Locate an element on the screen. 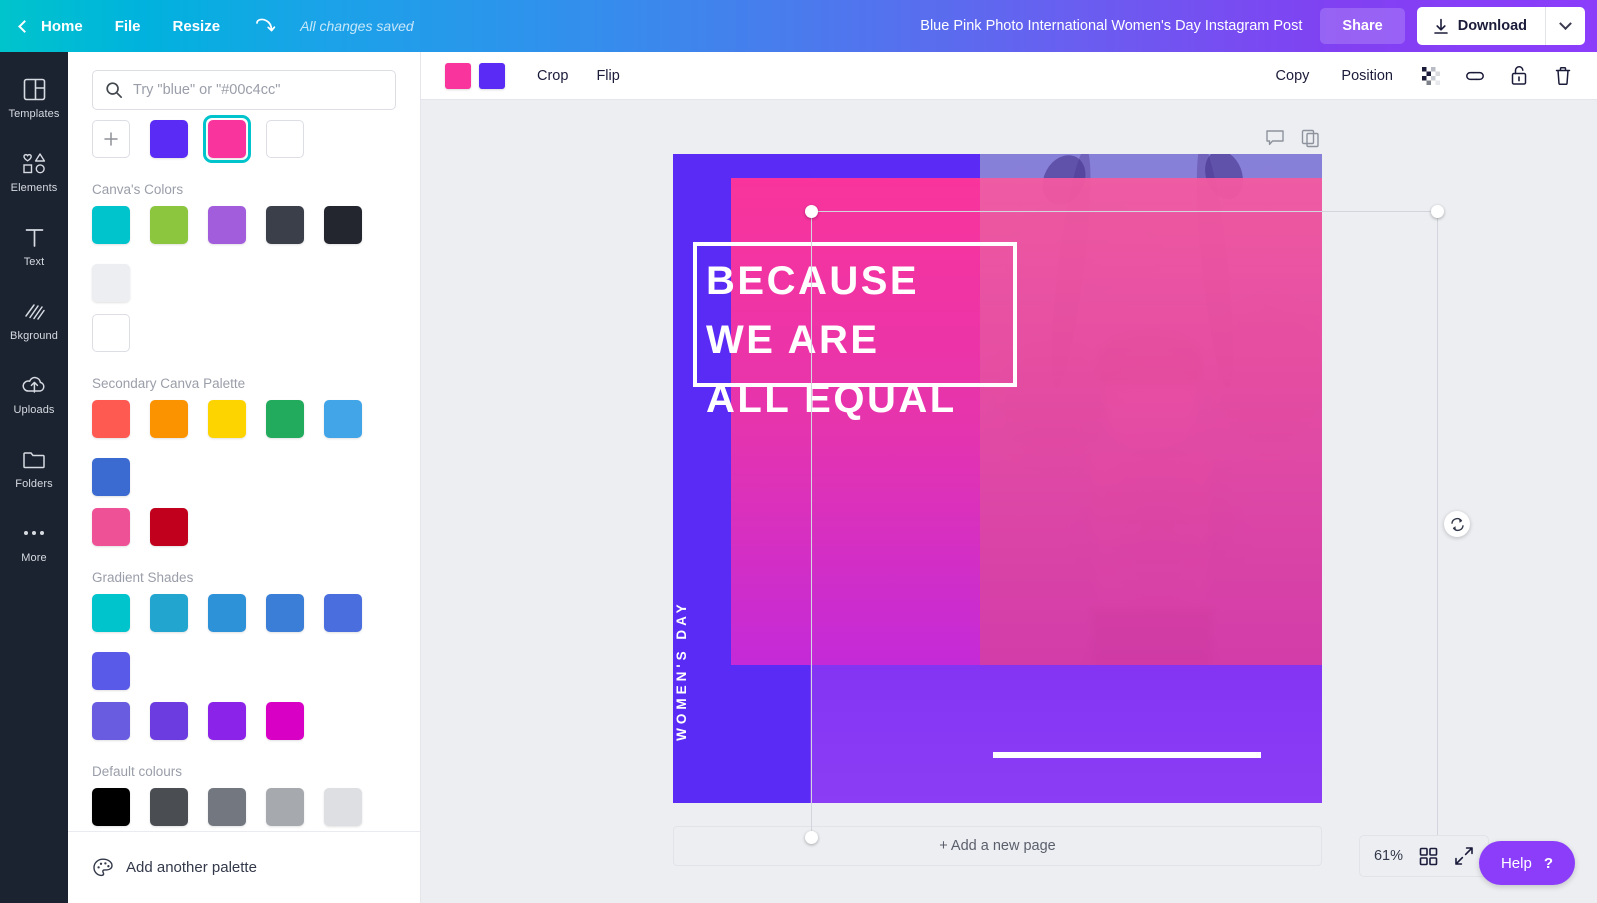  sidebar-item-bkground: Bkground is located at coordinates (34, 319).